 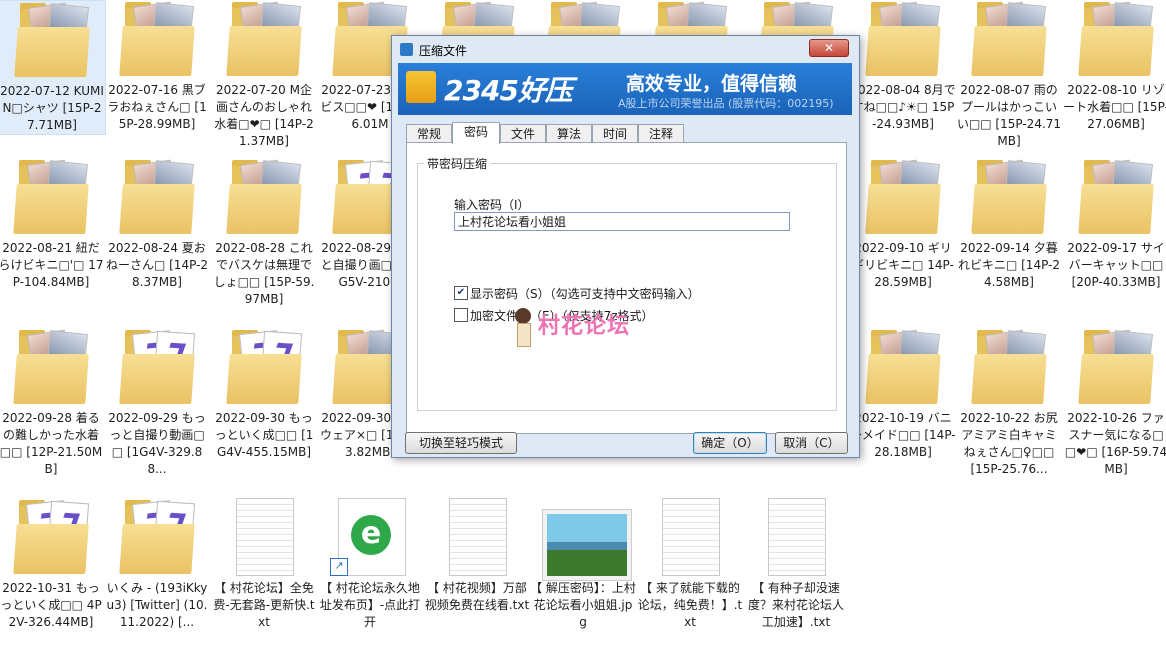 I want to click on desktop-item: 【 村花视频】万部视频免费在线看.txt, so click(x=477, y=556).